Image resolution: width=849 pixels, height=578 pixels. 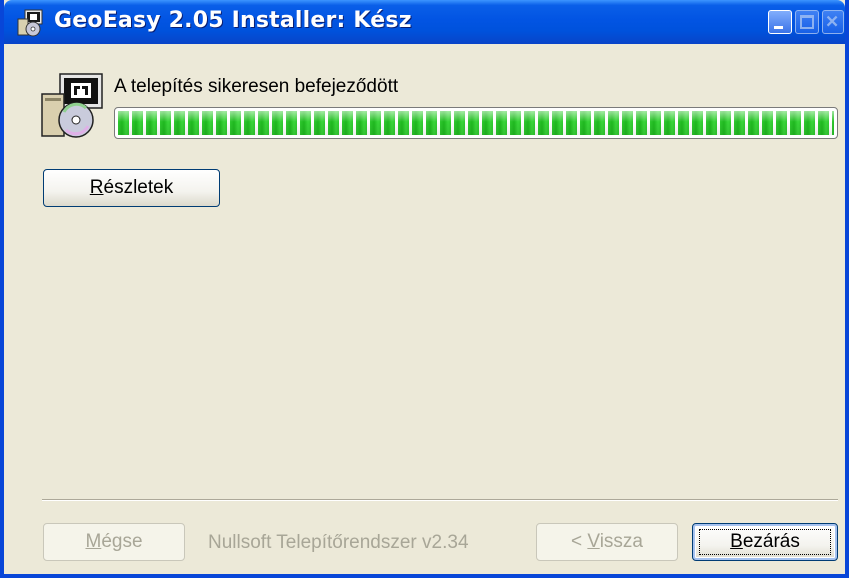 I want to click on minimize-button, so click(x=780, y=22).